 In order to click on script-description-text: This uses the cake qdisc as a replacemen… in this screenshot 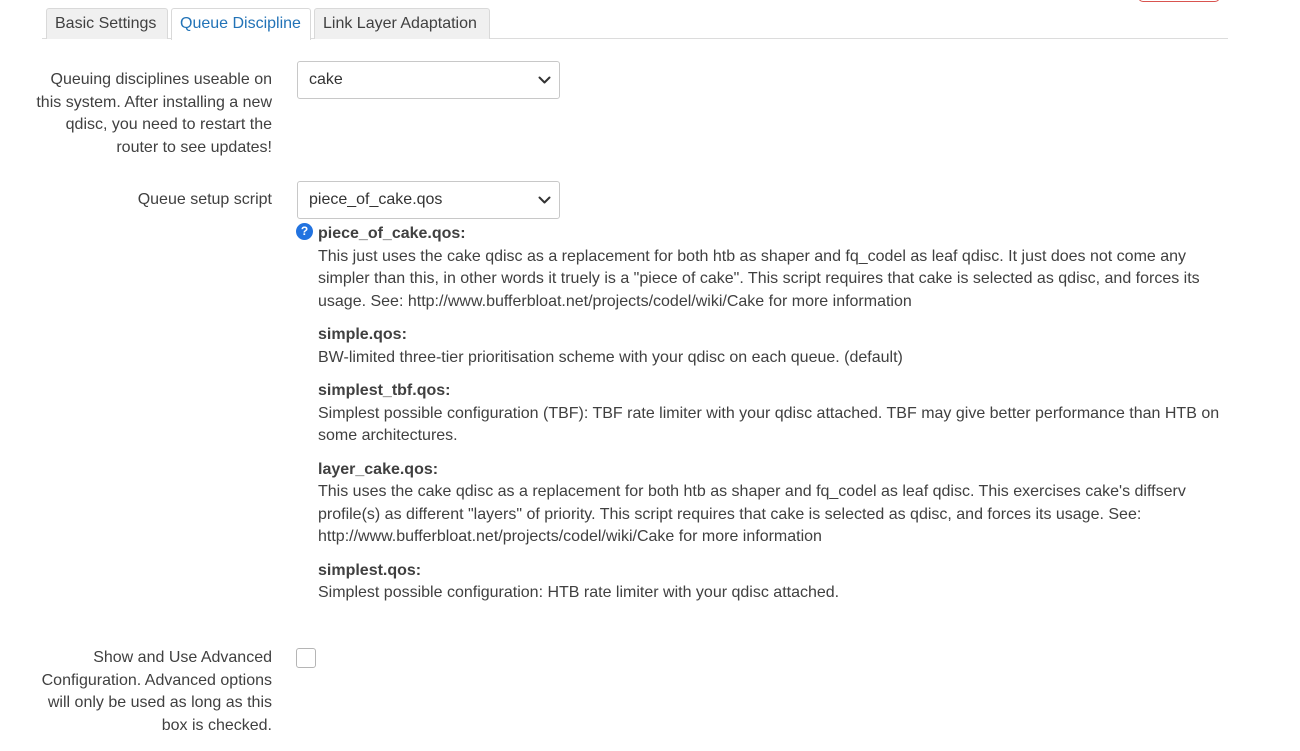, I will do `click(752, 514)`.